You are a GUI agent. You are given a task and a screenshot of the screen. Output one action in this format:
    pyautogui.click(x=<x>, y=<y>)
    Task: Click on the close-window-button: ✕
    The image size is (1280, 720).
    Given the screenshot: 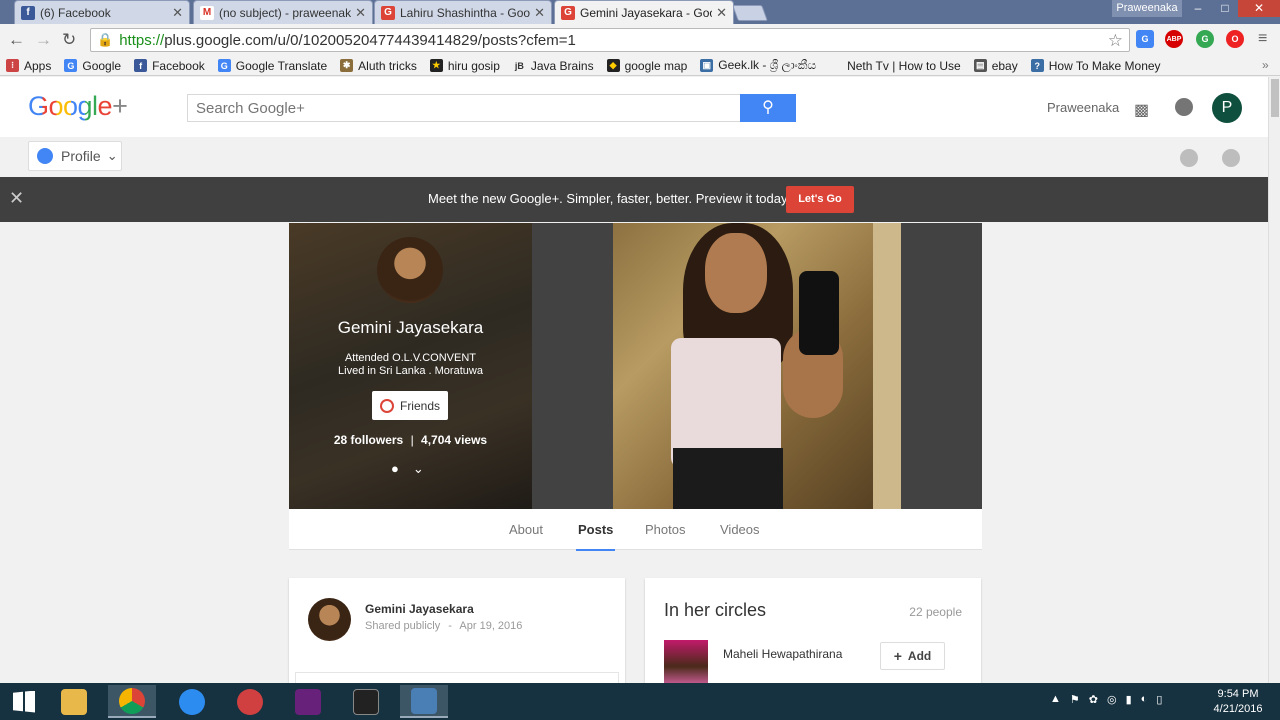 What is the action you would take?
    pyautogui.click(x=1259, y=8)
    